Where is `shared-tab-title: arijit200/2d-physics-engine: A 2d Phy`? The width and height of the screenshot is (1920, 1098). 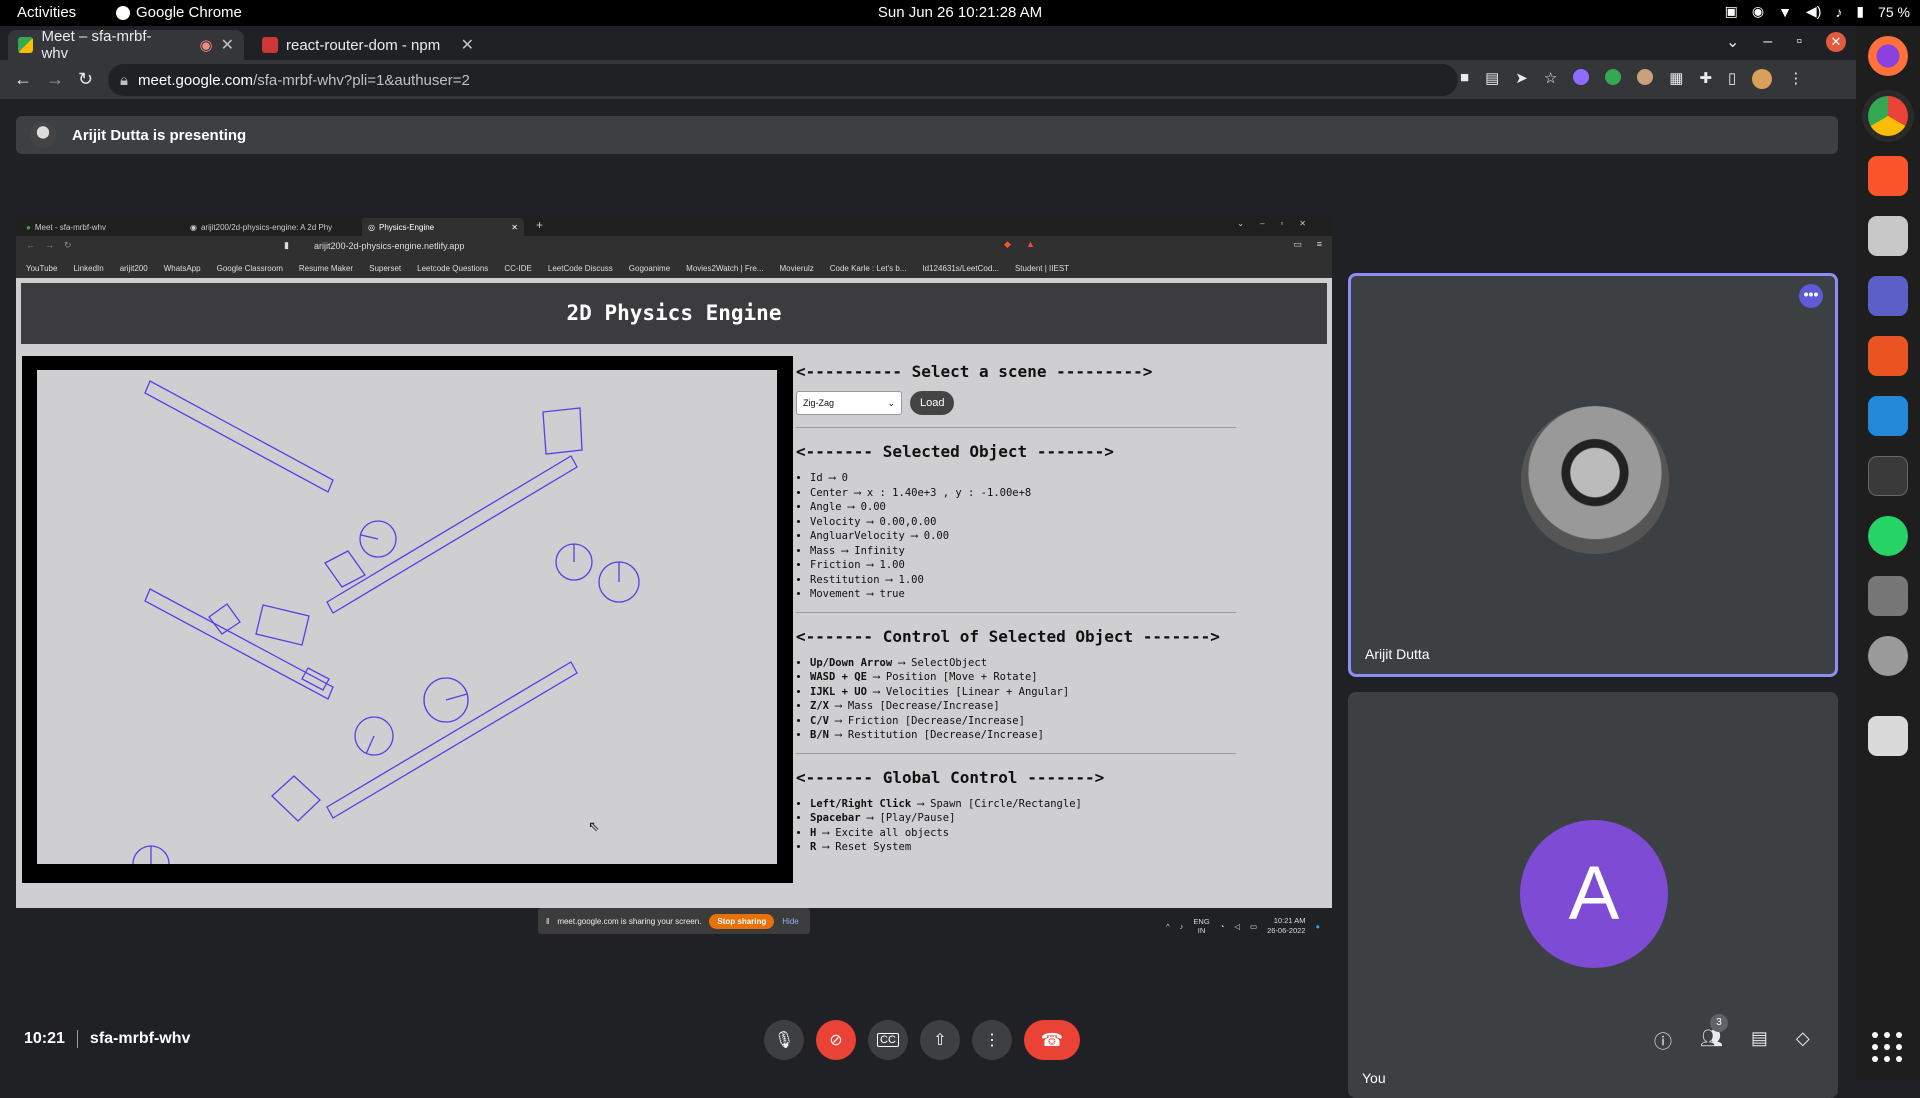
shared-tab-title: arijit200/2d-physics-engine: A 2d Phy is located at coordinates (266, 227).